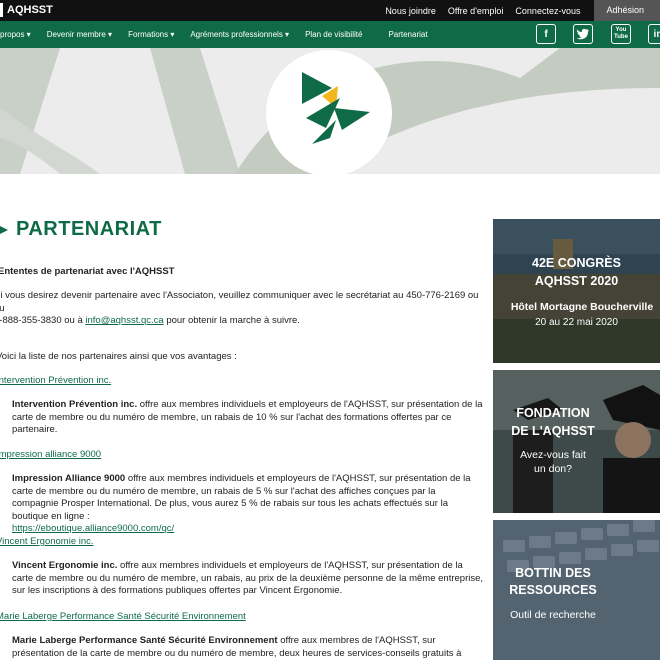 Image resolution: width=660 pixels, height=660 pixels. Describe the element at coordinates (47, 542) in the screenshot. I see `partner-link-vincent: Vincent Ergonomie inc.` at that location.